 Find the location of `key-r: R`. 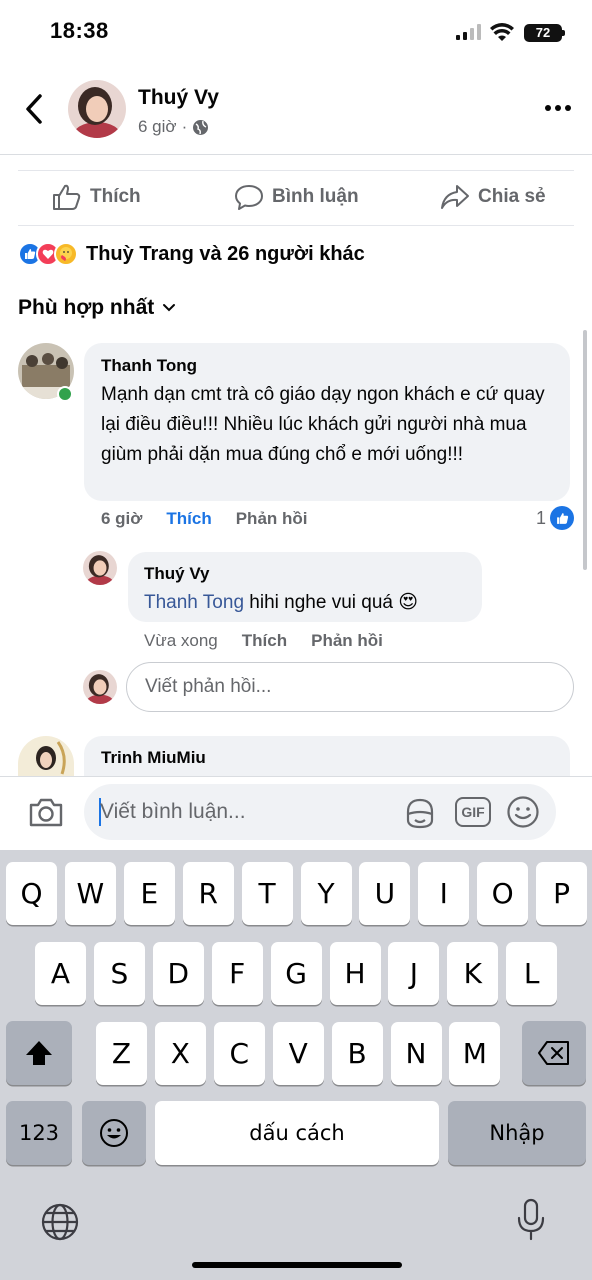

key-r: R is located at coordinates (208, 893).